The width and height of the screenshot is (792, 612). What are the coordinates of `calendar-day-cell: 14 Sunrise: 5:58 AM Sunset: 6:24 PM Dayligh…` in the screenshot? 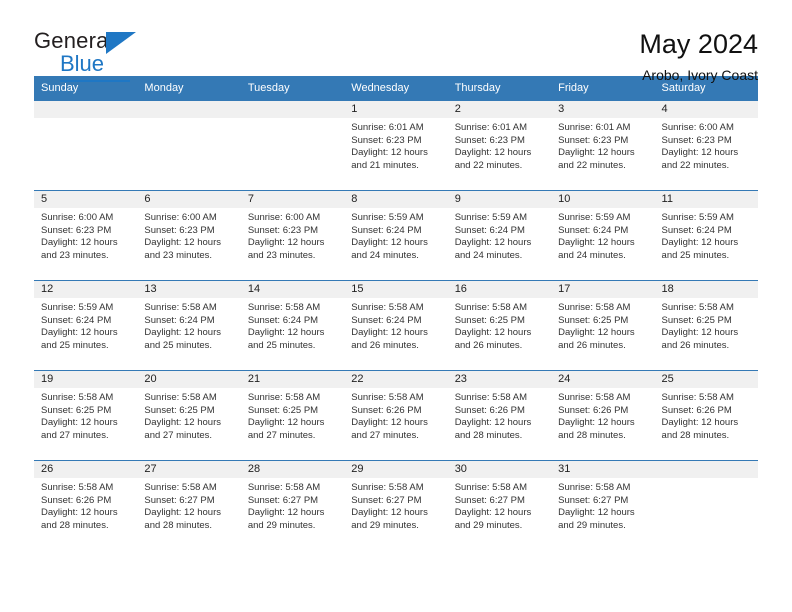 It's located at (292, 325).